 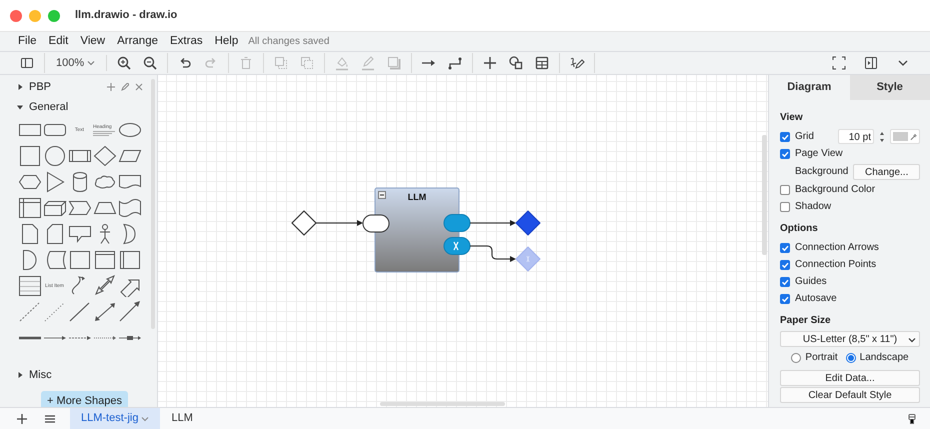 I want to click on grid-color-button, so click(x=905, y=136).